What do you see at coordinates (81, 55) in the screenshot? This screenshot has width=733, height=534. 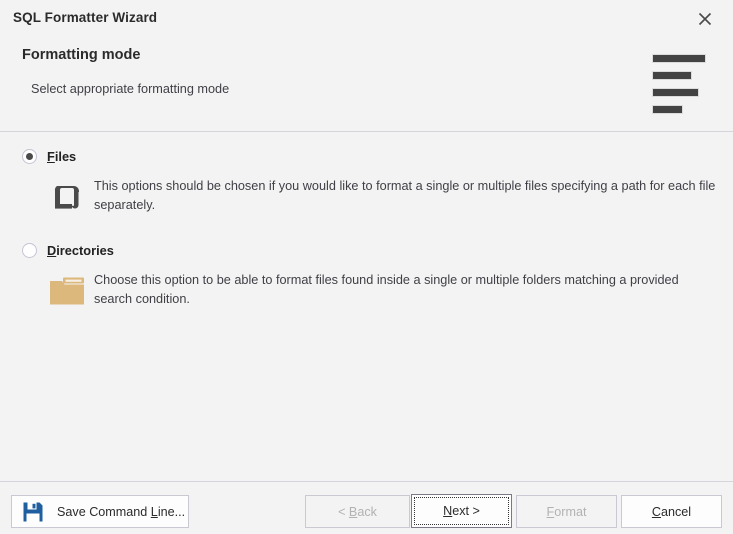 I see `page-title: Formatting mode` at bounding box center [81, 55].